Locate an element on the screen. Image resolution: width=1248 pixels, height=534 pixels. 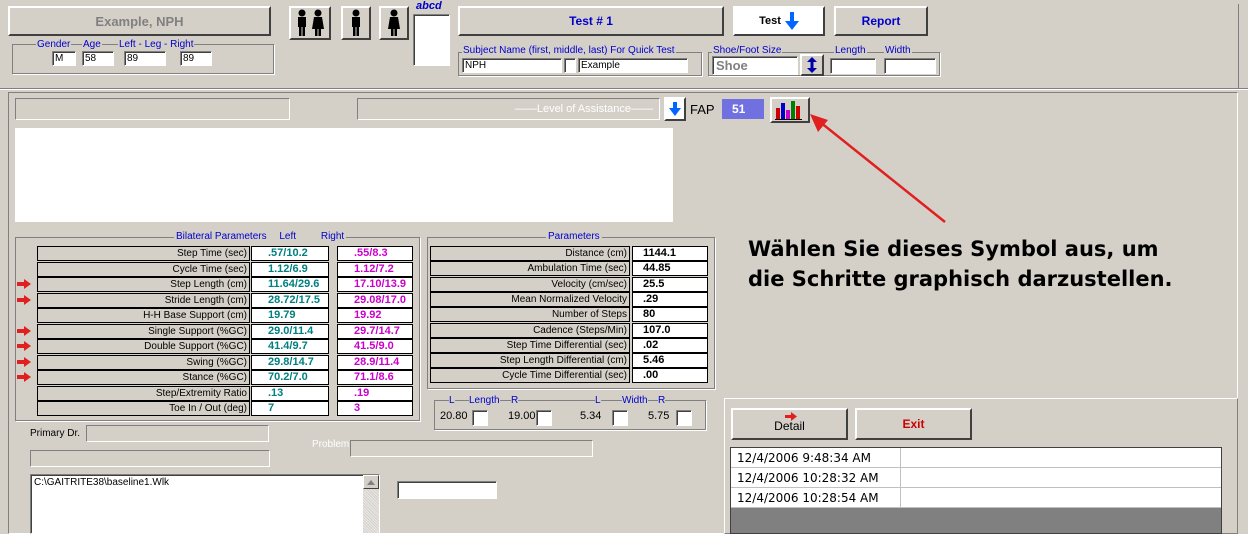
test-list-item: 12/4/2006 9:48:34 AM is located at coordinates (976, 458).